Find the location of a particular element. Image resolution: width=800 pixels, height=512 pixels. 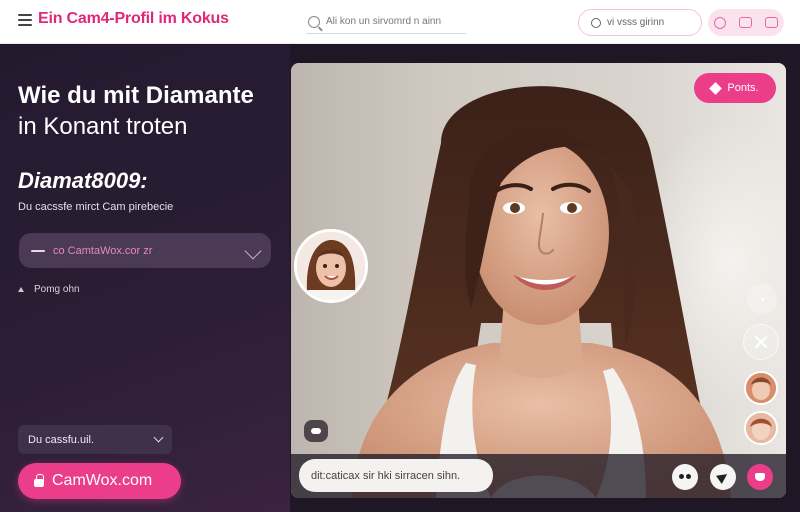

headline-line-1: Wie du mit Diamante is located at coordinates (136, 95).